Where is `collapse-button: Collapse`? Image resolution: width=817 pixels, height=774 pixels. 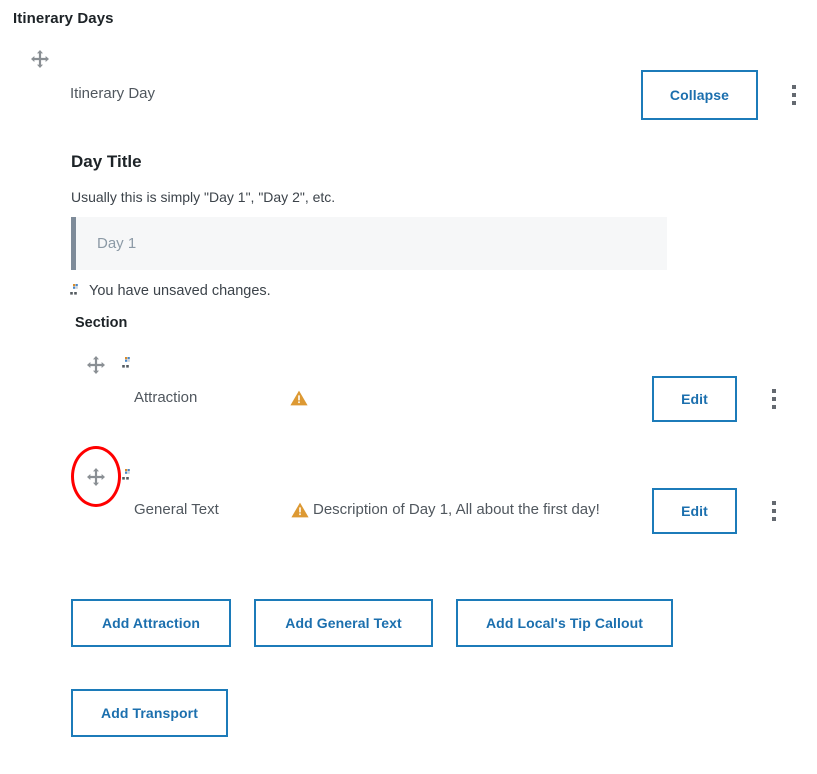
collapse-button: Collapse is located at coordinates (699, 95).